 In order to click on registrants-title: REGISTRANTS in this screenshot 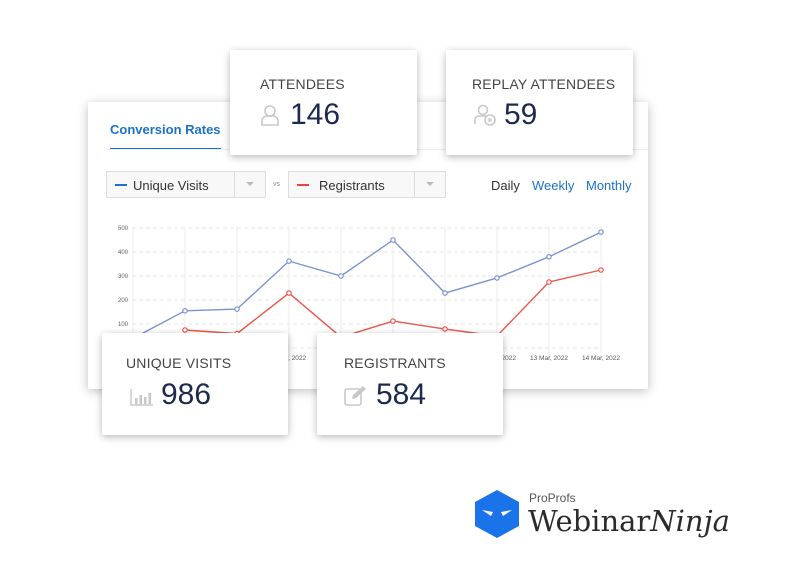, I will do `click(395, 363)`.